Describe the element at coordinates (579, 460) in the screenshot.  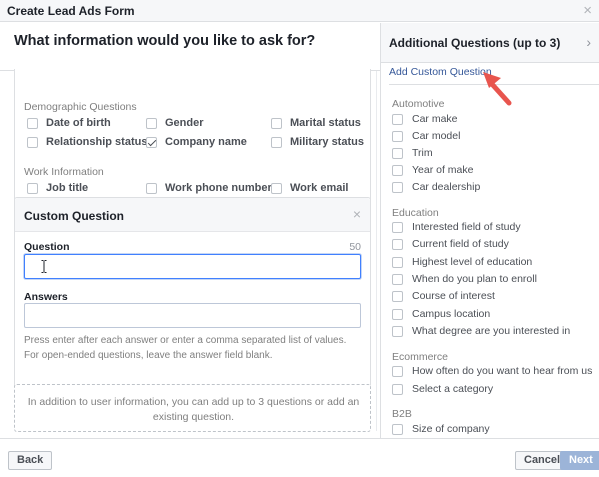
I see `next-button: Next` at that location.